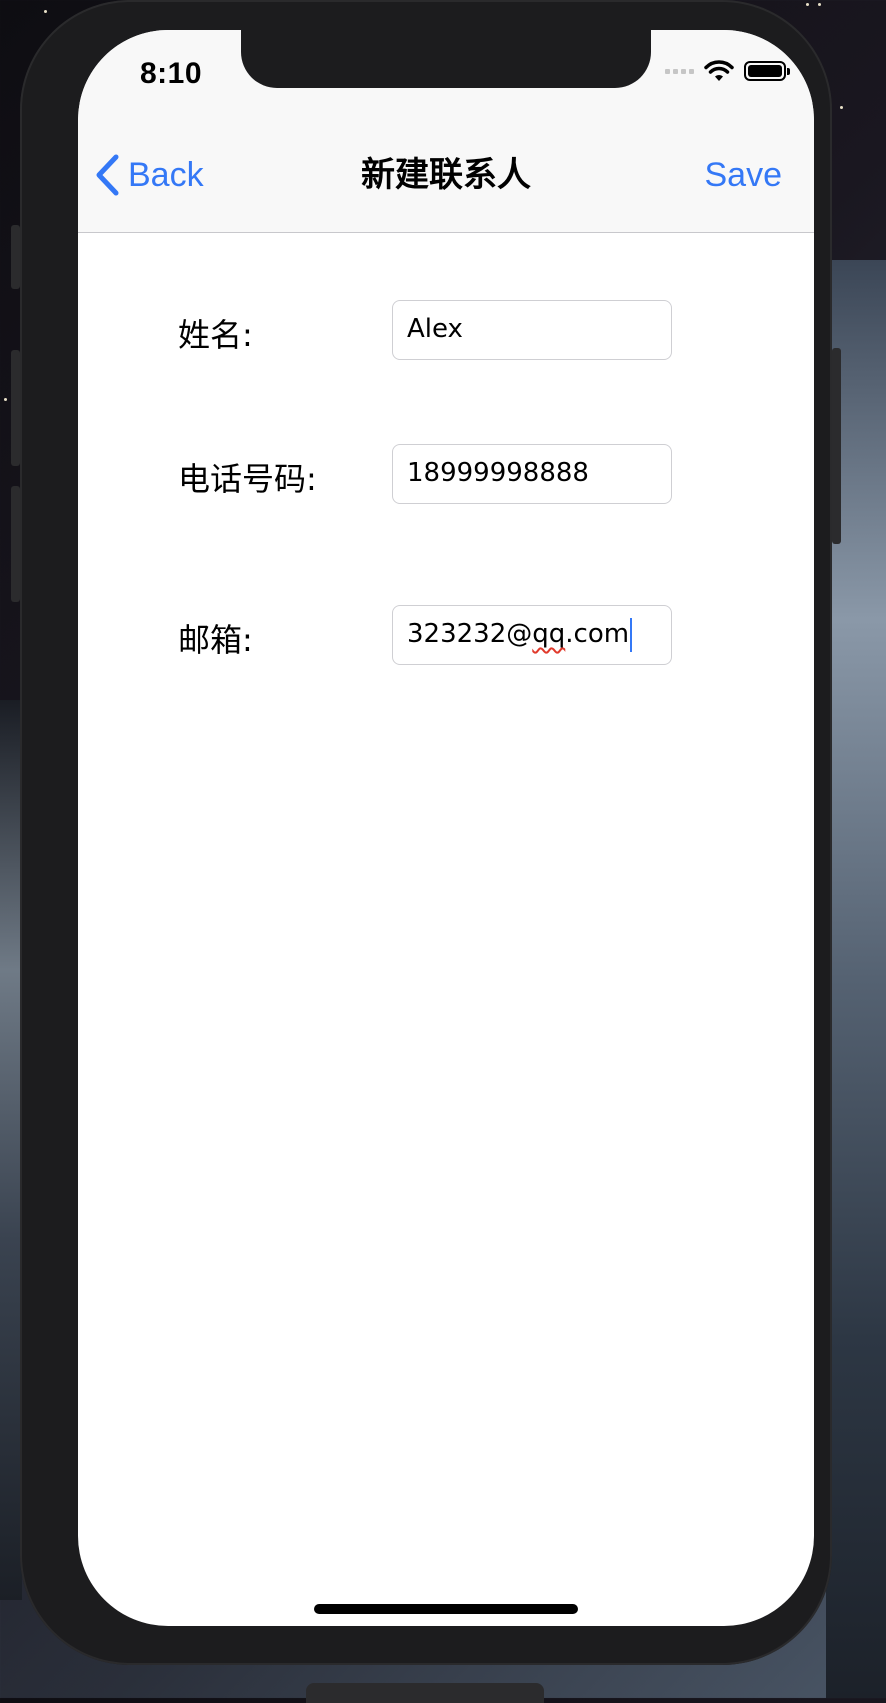 The width and height of the screenshot is (886, 1703). Describe the element at coordinates (679, 71) in the screenshot. I see `cellular-signal-icon` at that location.